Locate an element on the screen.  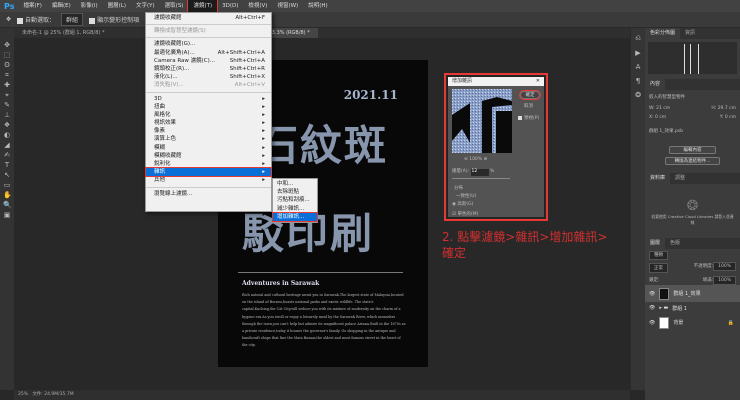
amount-input: 12 is located at coordinates (479, 172).